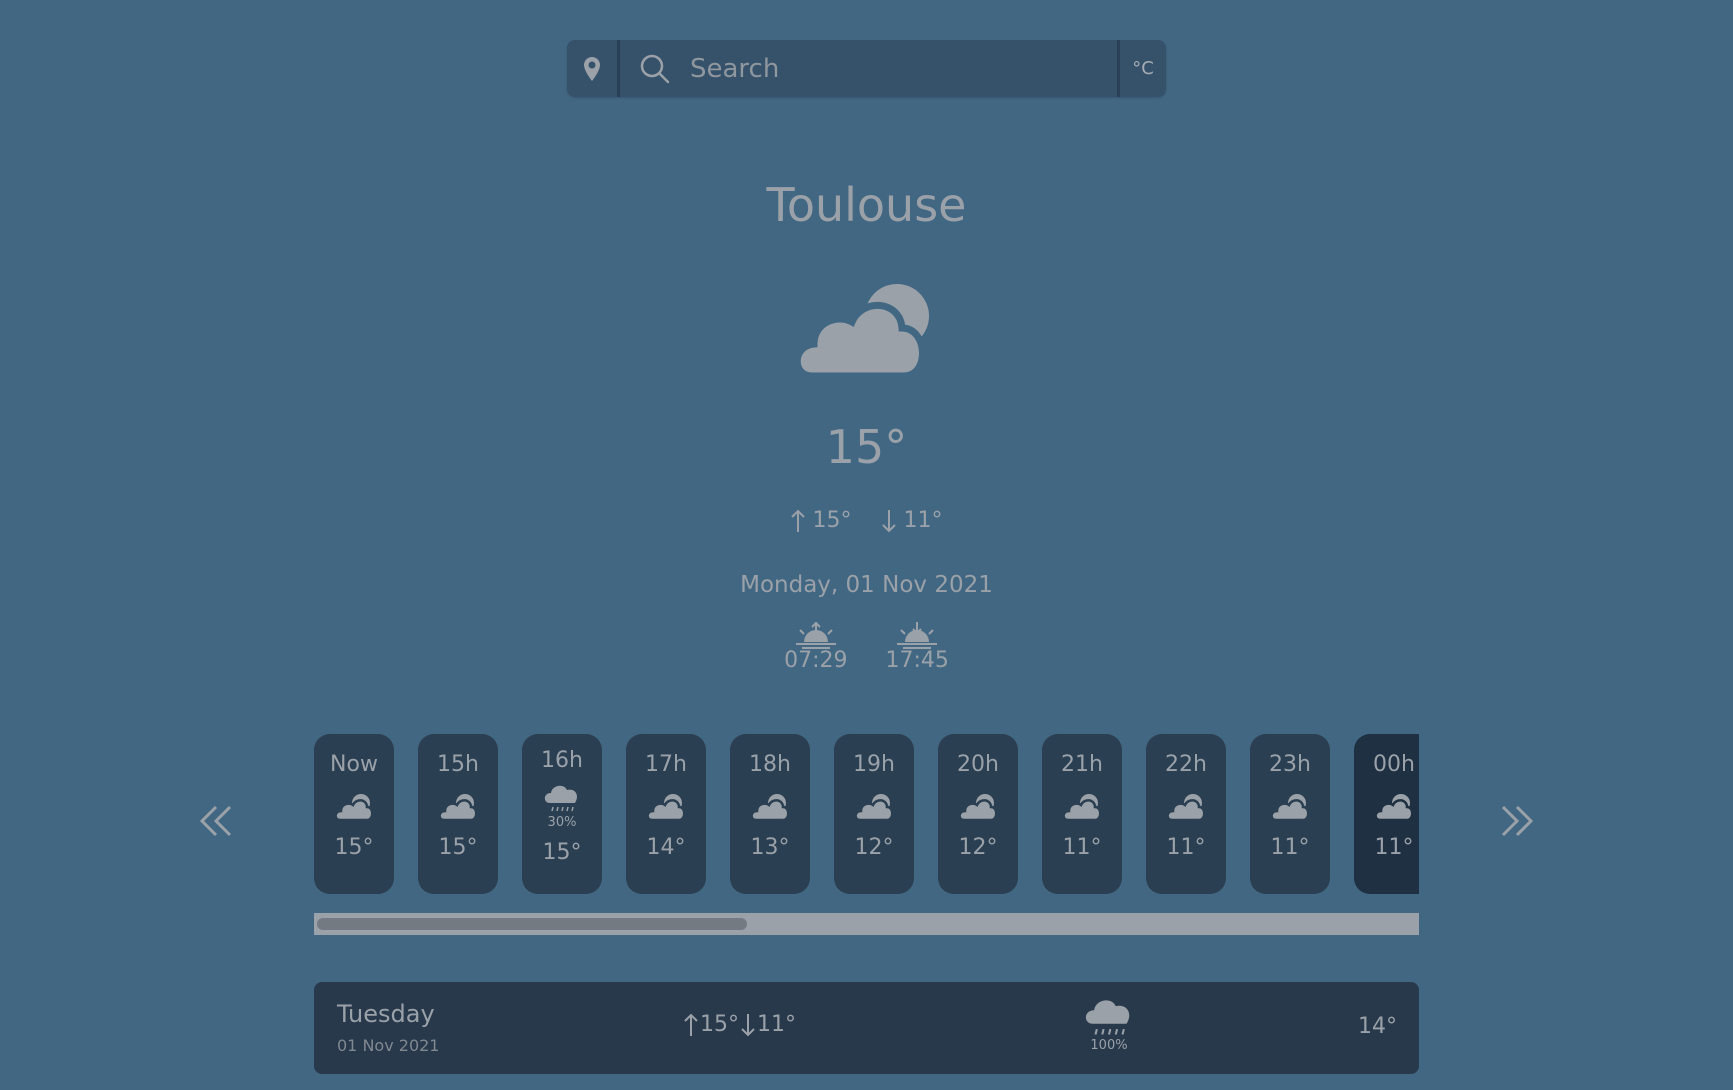  Describe the element at coordinates (1109, 1045) in the screenshot. I see `day-precip: 100%` at that location.